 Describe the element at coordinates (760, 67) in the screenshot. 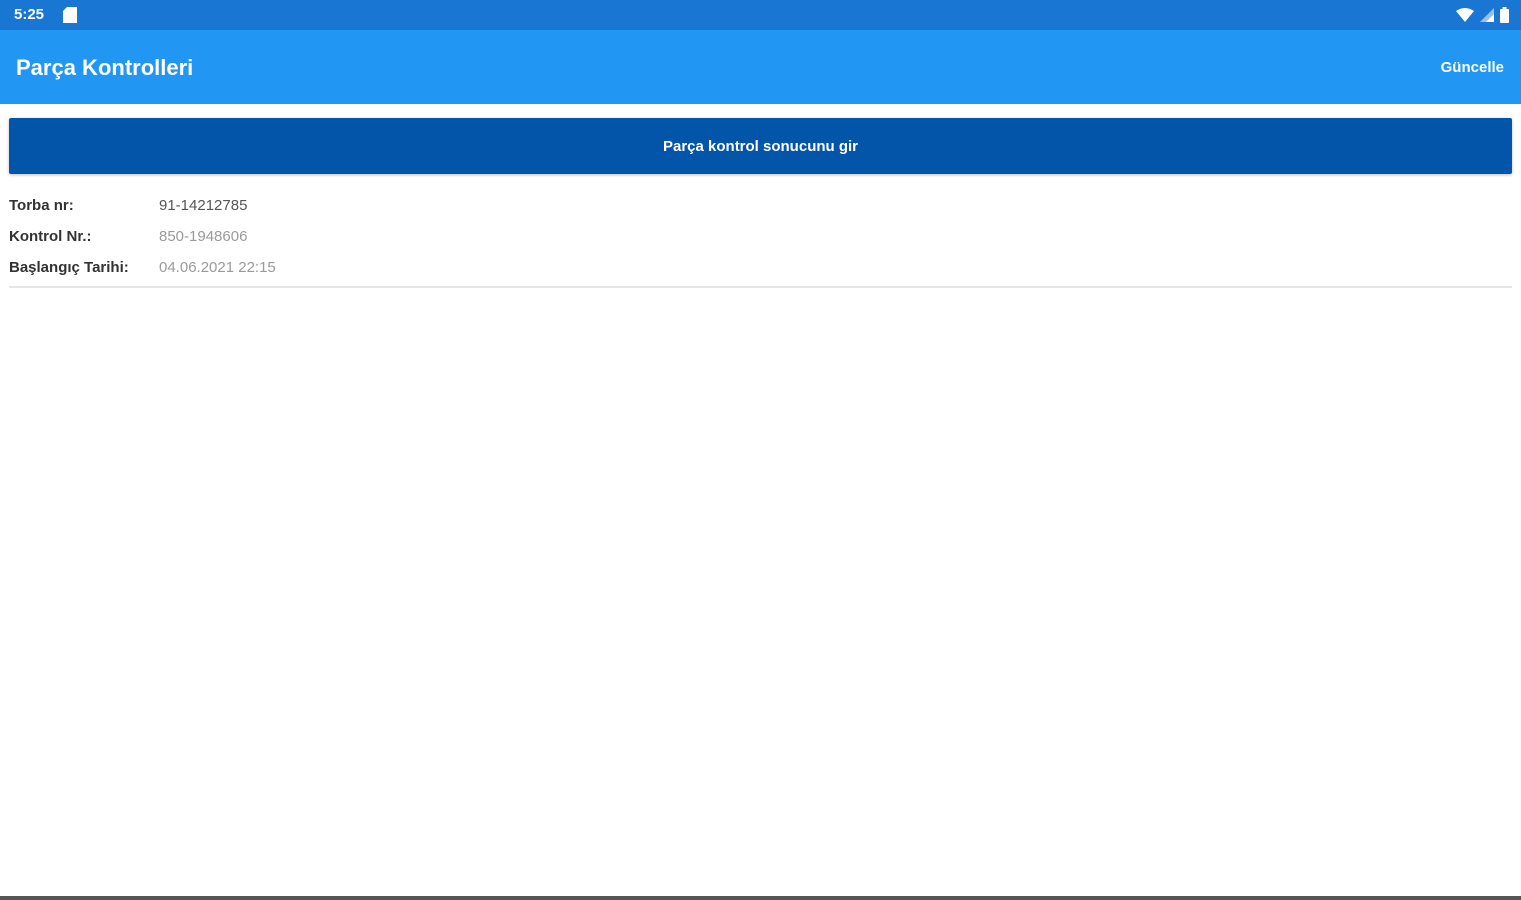

I see `app-bar: Parça Kontrolleri Güncelle` at that location.